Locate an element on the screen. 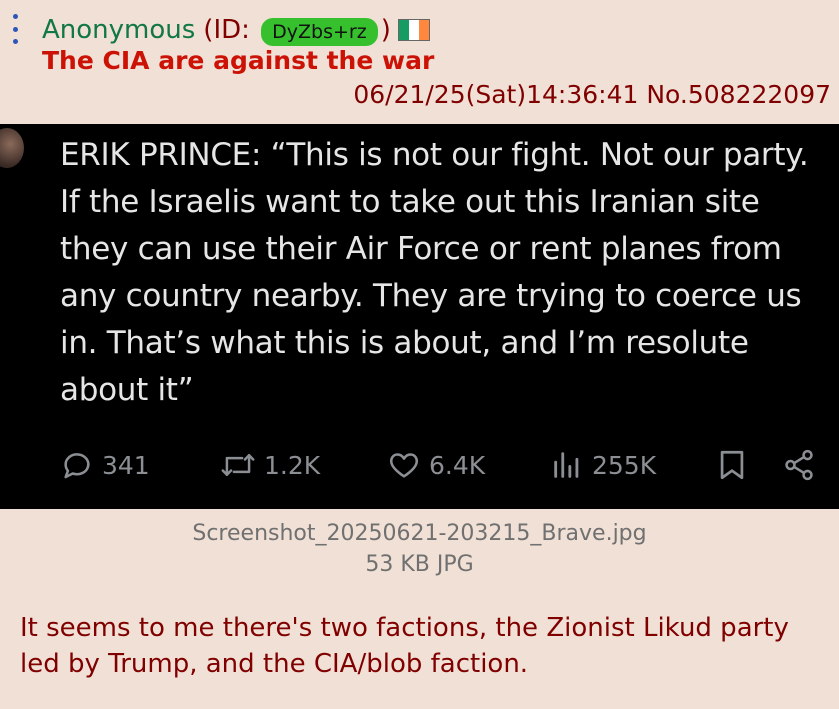 The height and width of the screenshot is (709, 839). poster-id-suffix: ) is located at coordinates (385, 29).